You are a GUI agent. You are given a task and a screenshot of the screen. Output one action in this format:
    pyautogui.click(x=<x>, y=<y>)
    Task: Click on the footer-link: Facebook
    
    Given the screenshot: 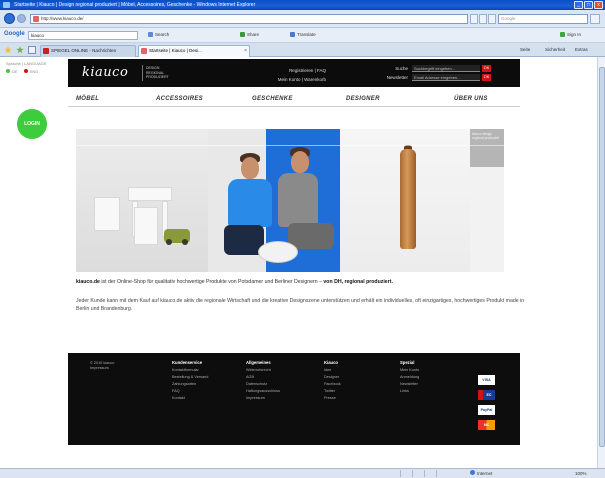 What is the action you would take?
    pyautogui.click(x=332, y=384)
    